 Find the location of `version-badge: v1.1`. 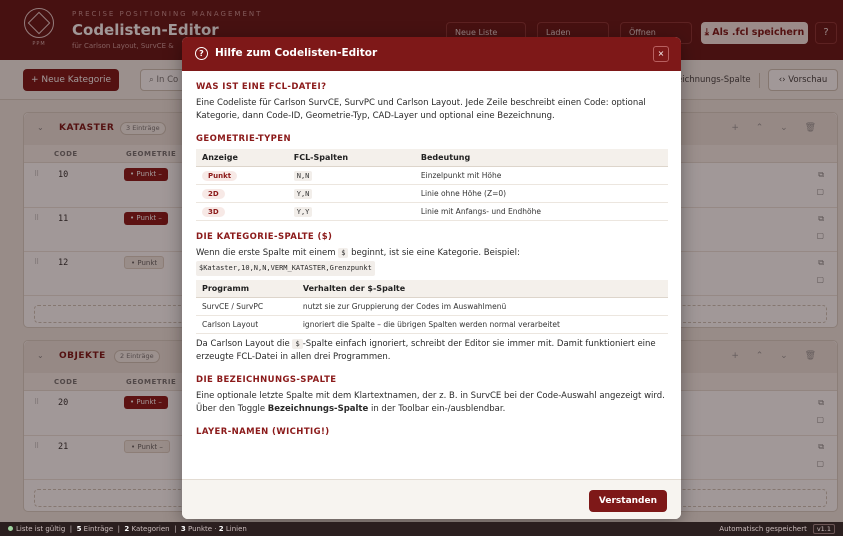

version-badge: v1.1 is located at coordinates (823, 529).